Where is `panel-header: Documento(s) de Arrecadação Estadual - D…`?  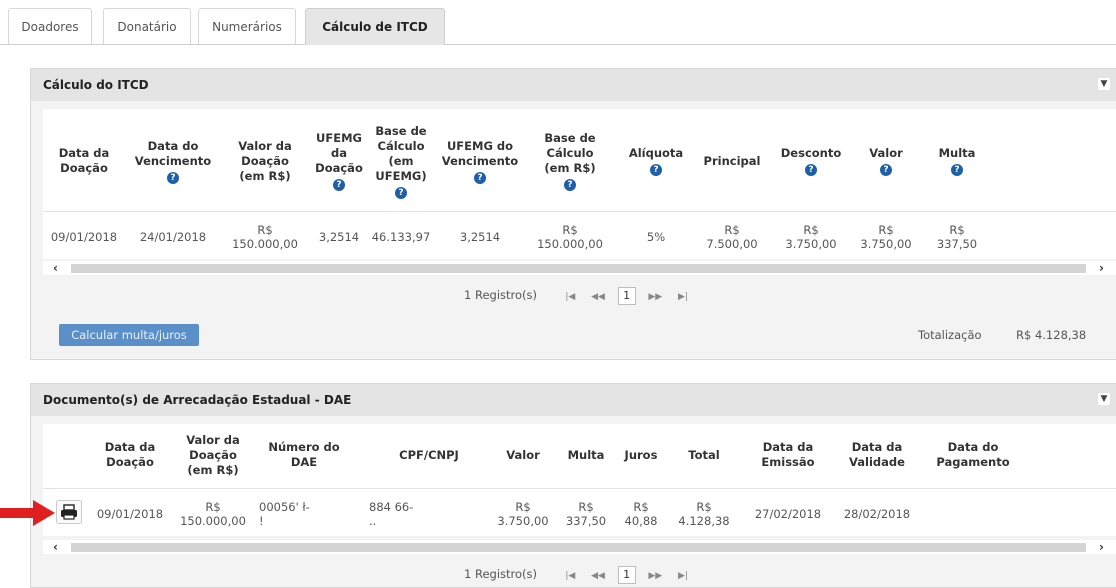 panel-header: Documento(s) de Arrecadação Estadual - D… is located at coordinates (573, 400).